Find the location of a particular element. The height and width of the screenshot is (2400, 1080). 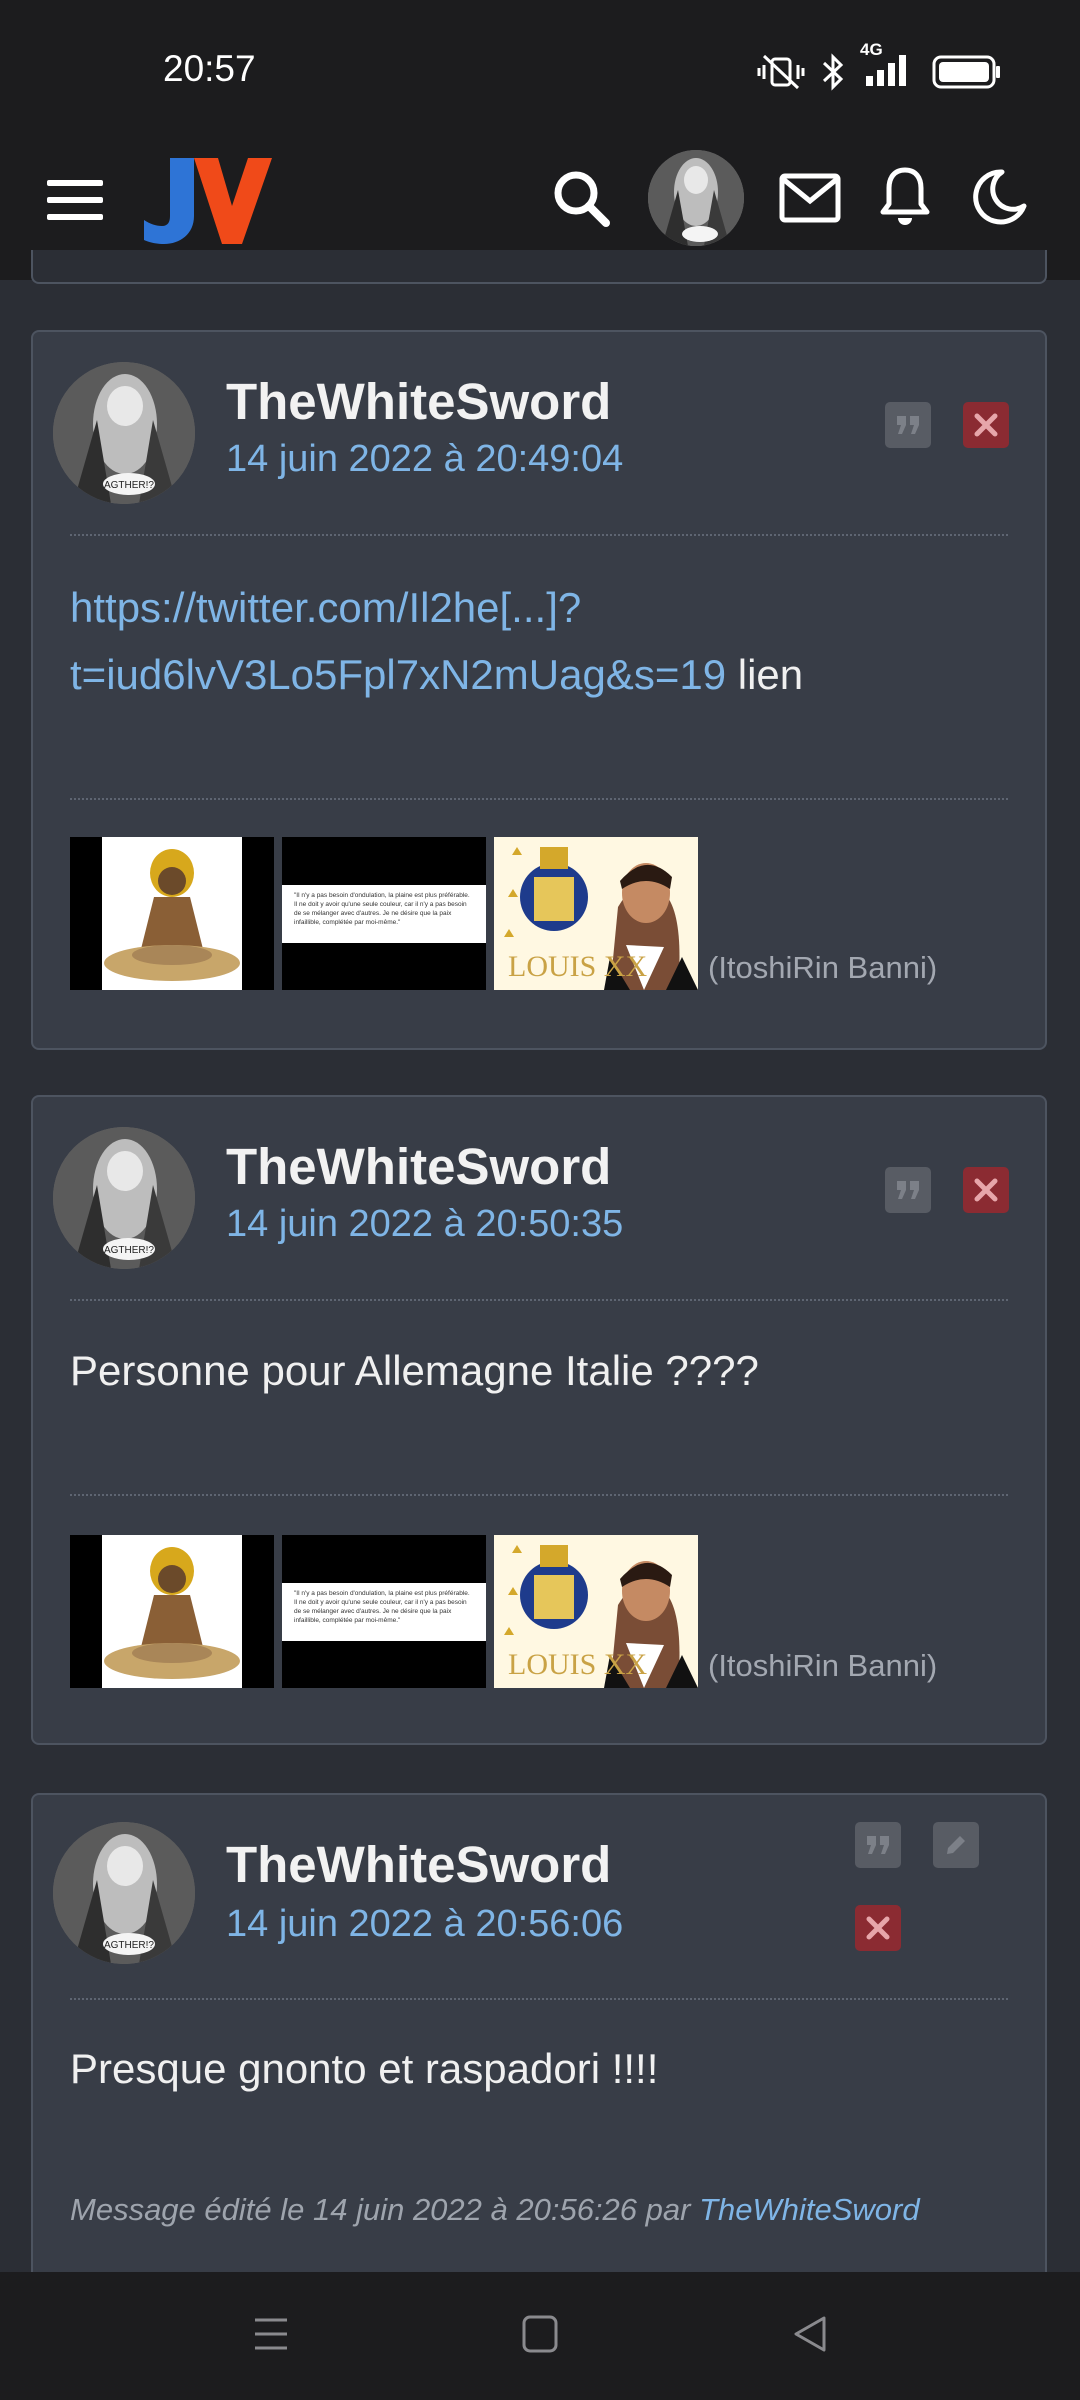

search-icon is located at coordinates (582, 199).